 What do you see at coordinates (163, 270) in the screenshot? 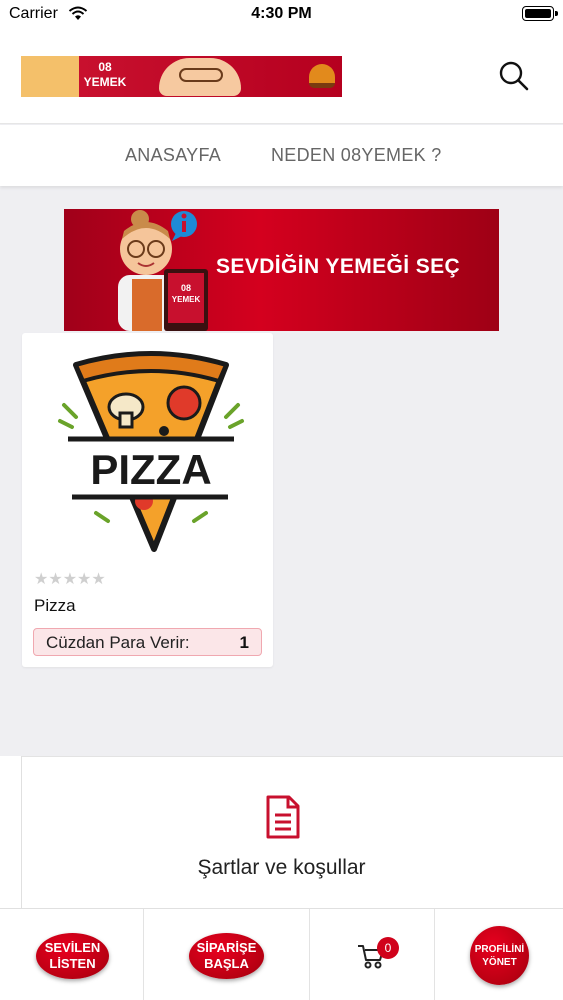
I see `granny-mascot-icon: 08 YEMEK` at bounding box center [163, 270].